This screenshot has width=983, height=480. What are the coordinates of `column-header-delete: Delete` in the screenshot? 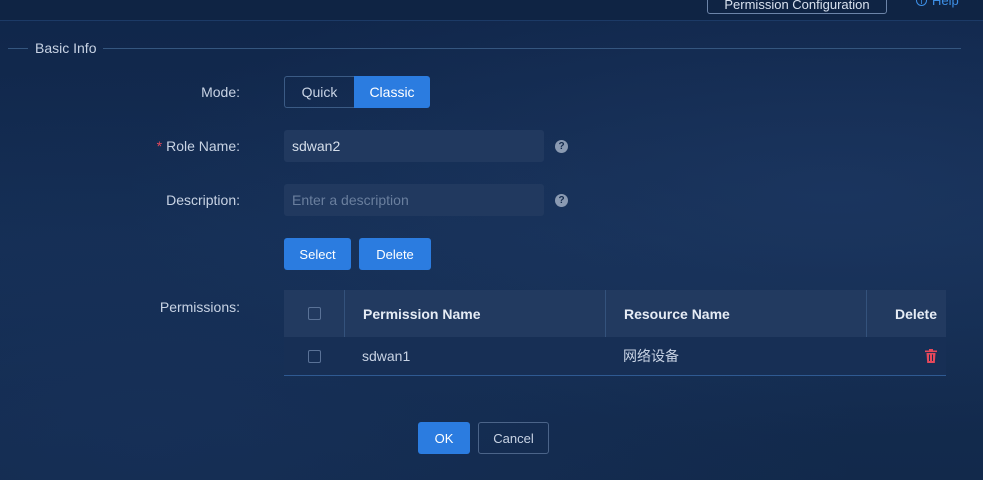 It's located at (906, 313).